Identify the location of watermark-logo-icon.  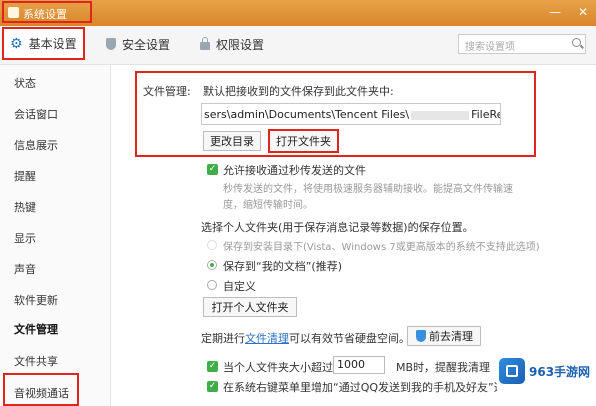
(512, 371).